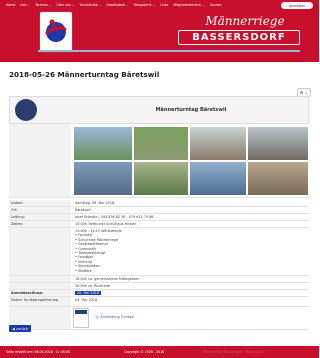 This screenshot has width=320, height=358. What do you see at coordinates (84, 257) in the screenshot?
I see `list-item: • Faustball` at bounding box center [84, 257].